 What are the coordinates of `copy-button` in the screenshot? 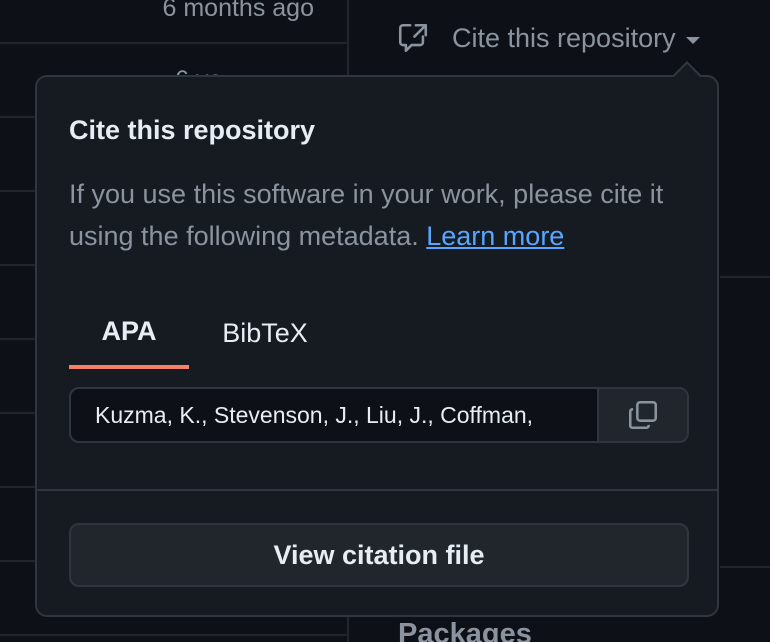 It's located at (642, 415).